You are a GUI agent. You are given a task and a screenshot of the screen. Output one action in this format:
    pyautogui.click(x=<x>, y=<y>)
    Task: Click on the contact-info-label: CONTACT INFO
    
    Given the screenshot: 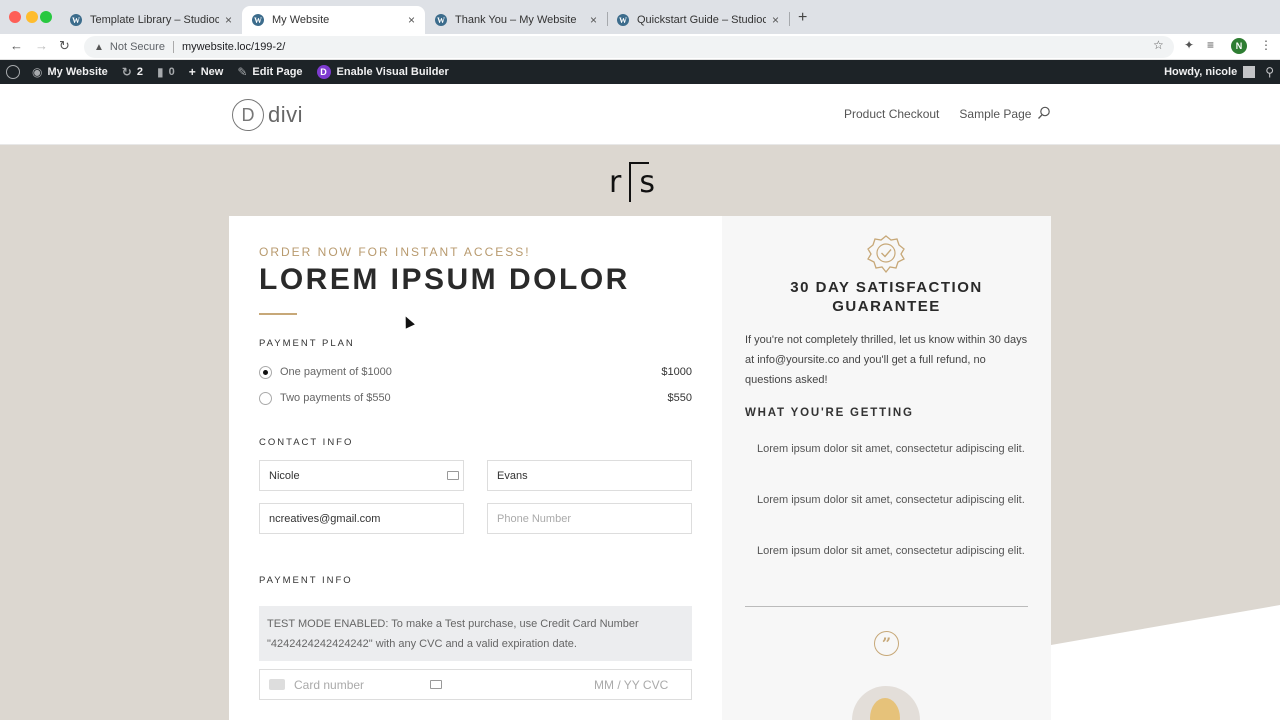 What is the action you would take?
    pyautogui.click(x=306, y=442)
    